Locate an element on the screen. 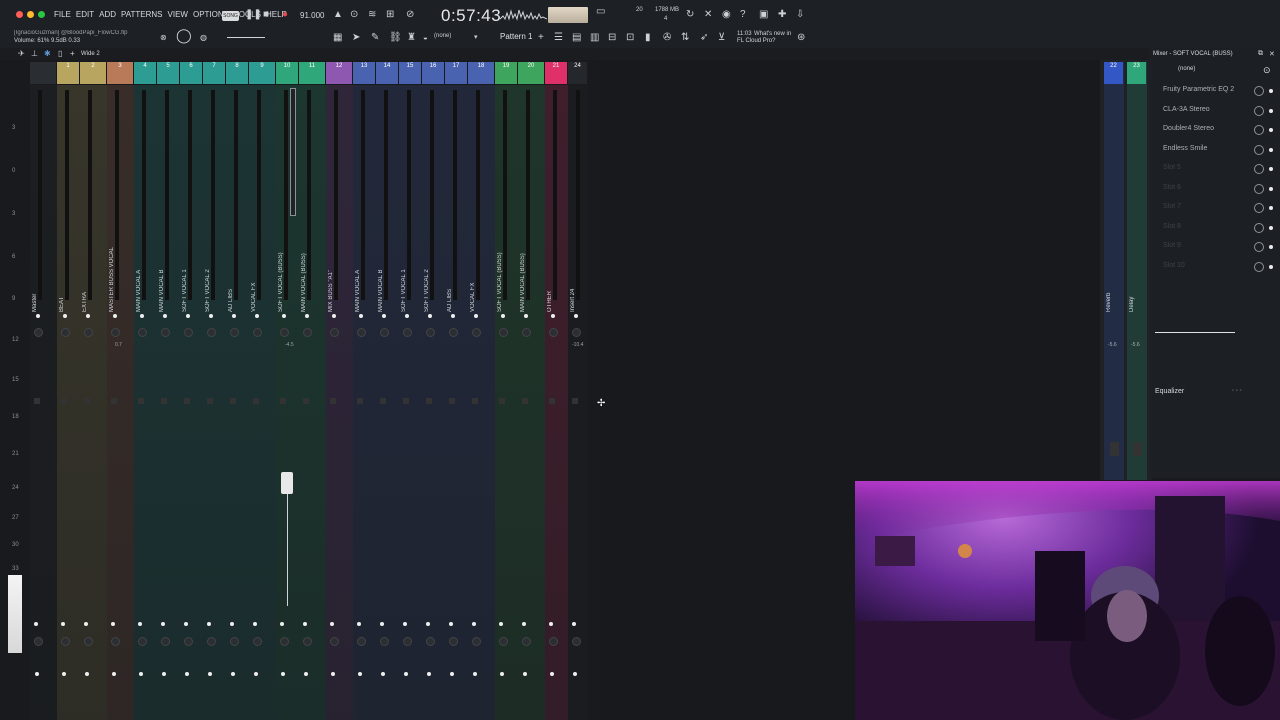 The width and height of the screenshot is (1280, 720). mixer-channel: 8 AD LIBS is located at coordinates (237, 391).